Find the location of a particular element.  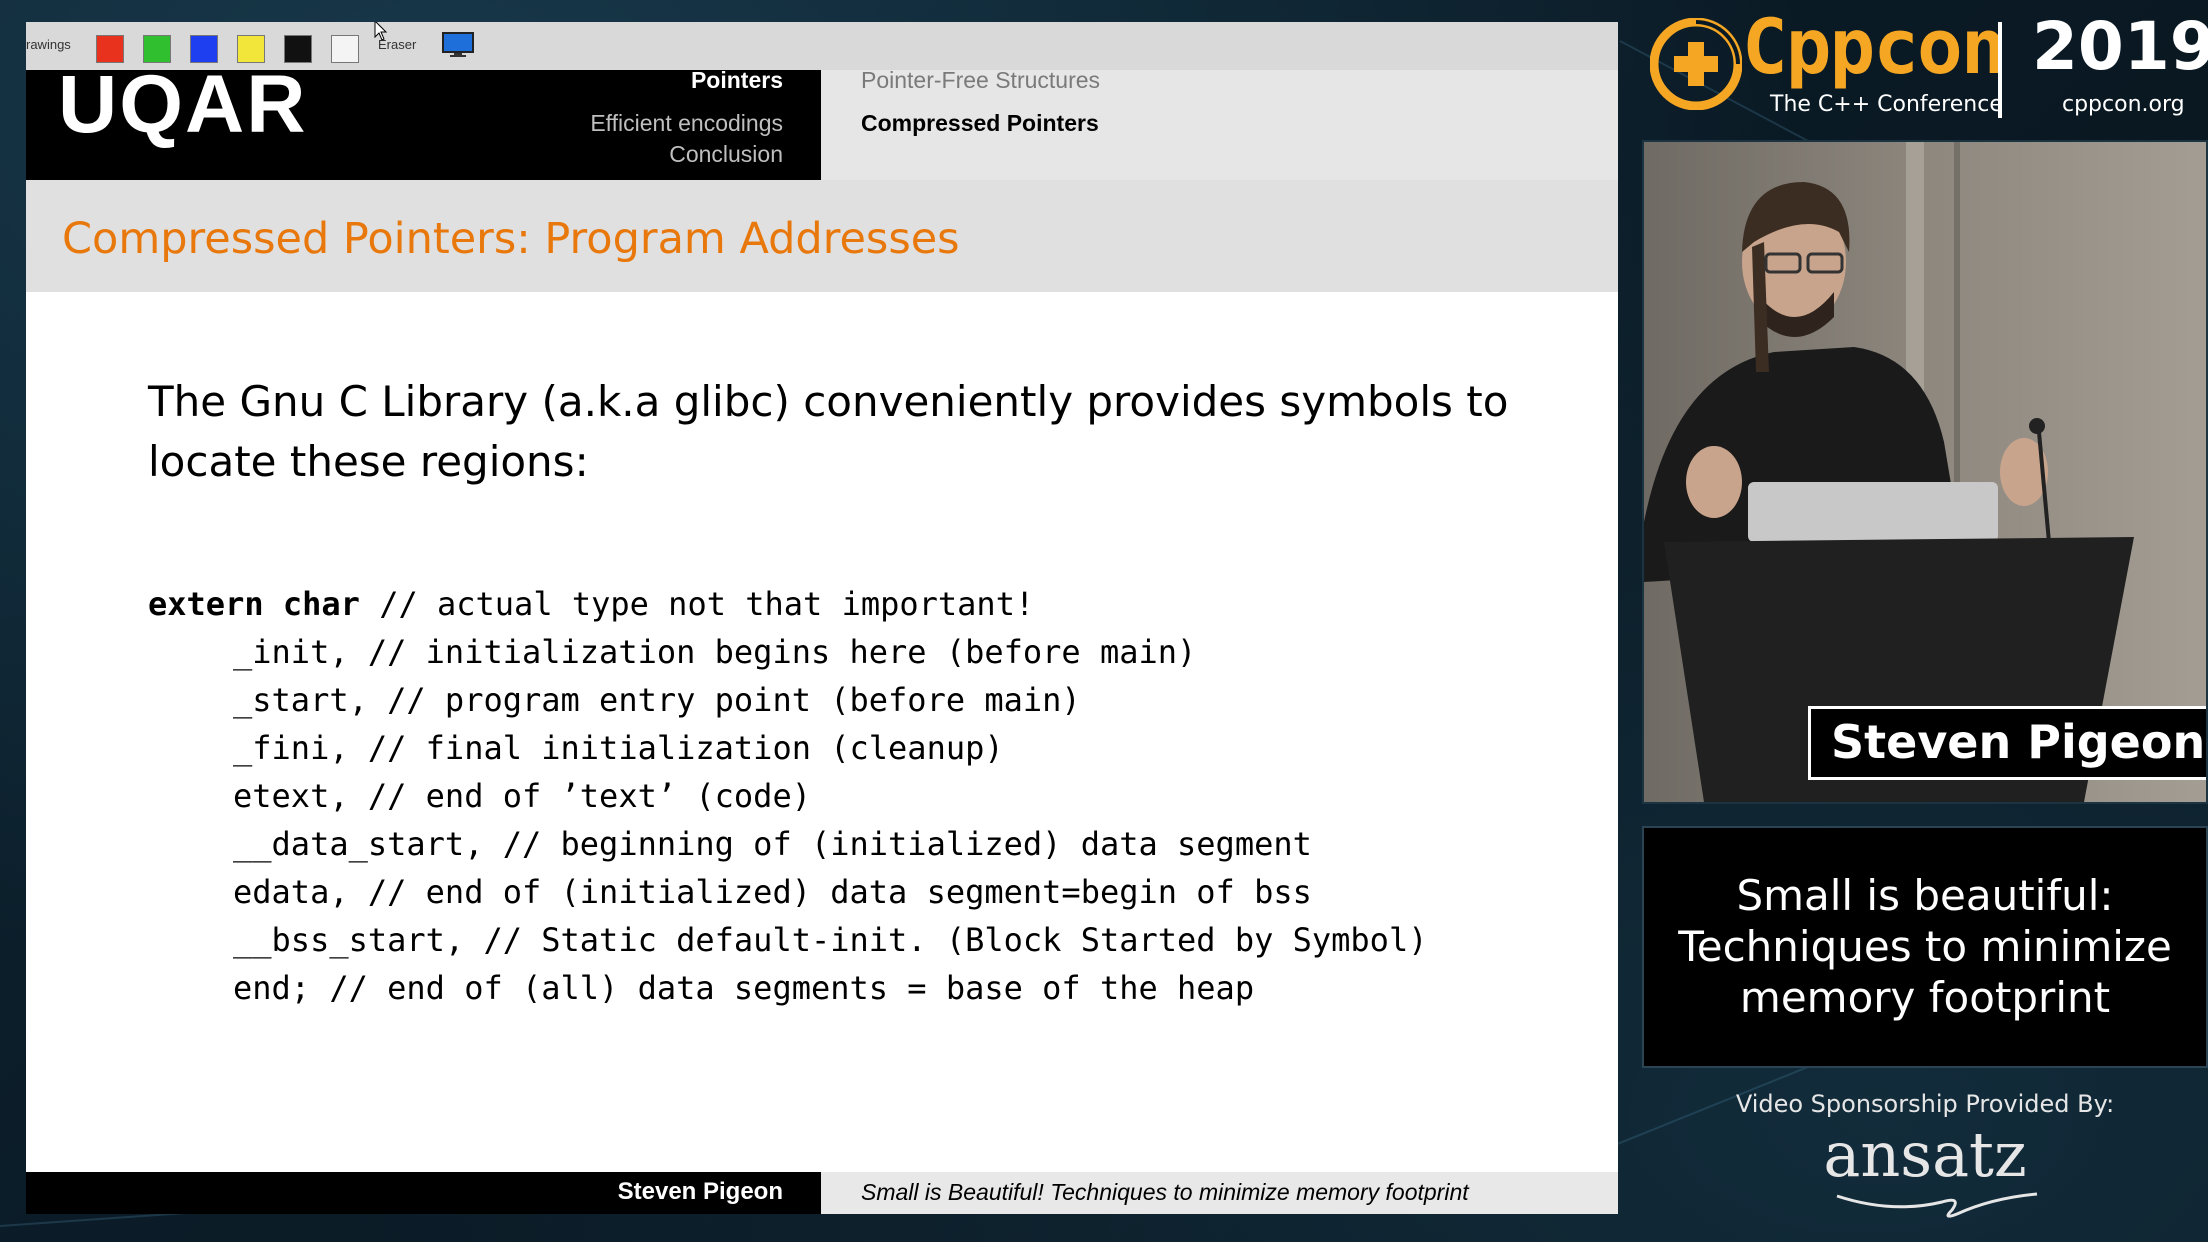

nav-subsection-compressed-pointers: Compressed Pointers is located at coordinates (980, 123).